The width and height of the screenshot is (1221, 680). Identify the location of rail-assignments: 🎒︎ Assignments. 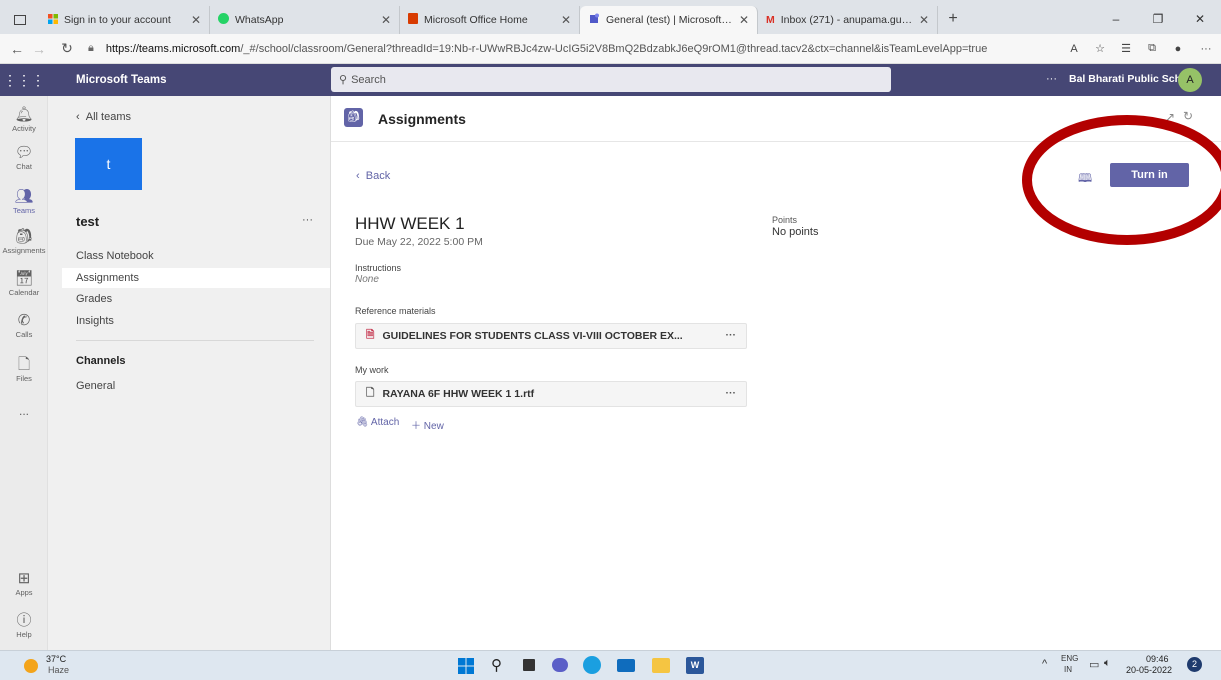
(24, 241).